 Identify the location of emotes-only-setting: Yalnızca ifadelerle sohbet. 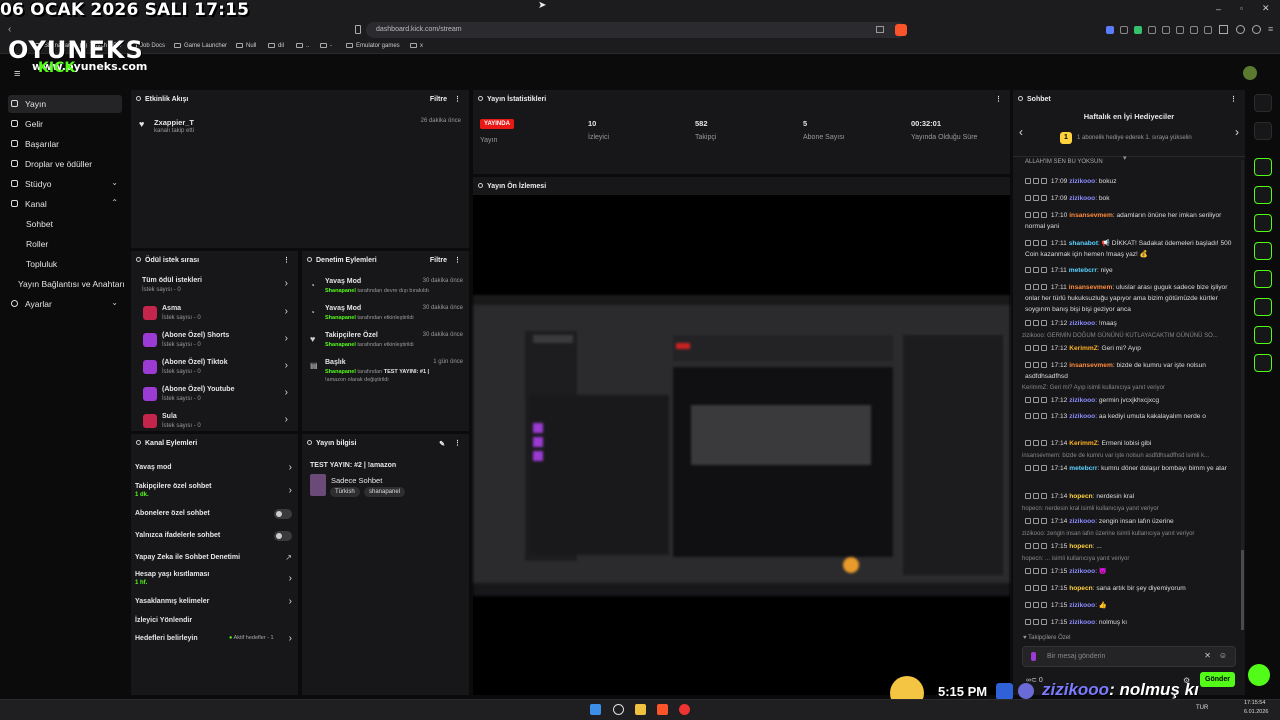
(214, 537).